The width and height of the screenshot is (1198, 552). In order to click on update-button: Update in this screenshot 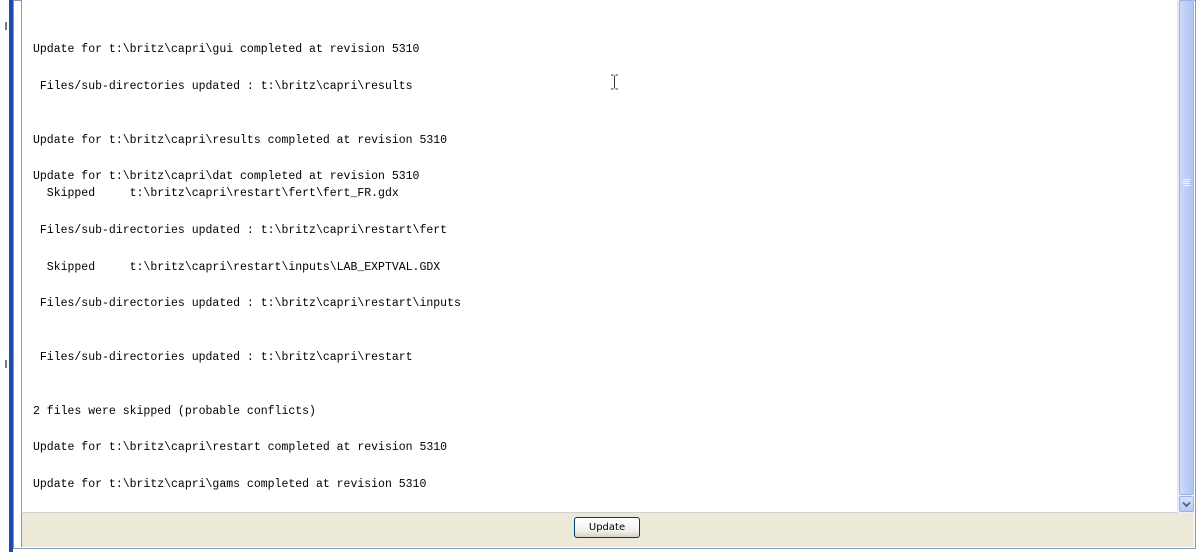, I will do `click(607, 527)`.